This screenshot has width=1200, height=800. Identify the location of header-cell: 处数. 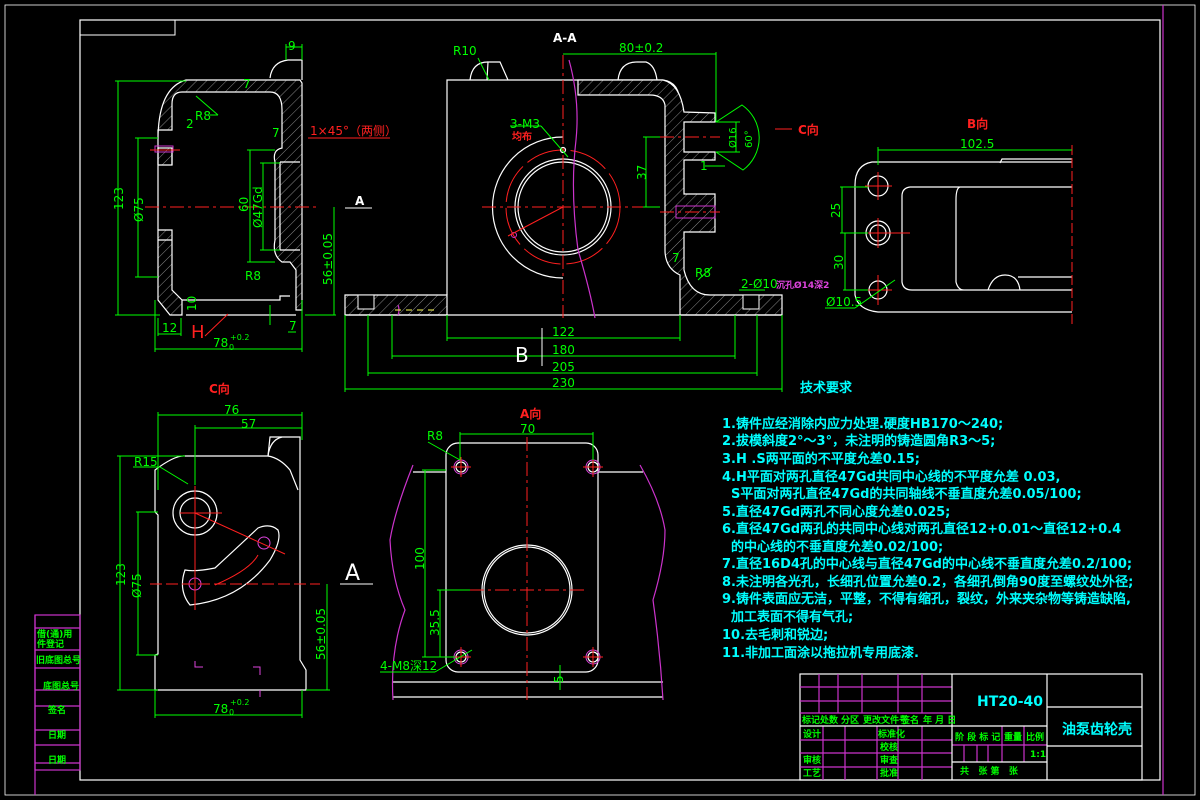
(829, 720).